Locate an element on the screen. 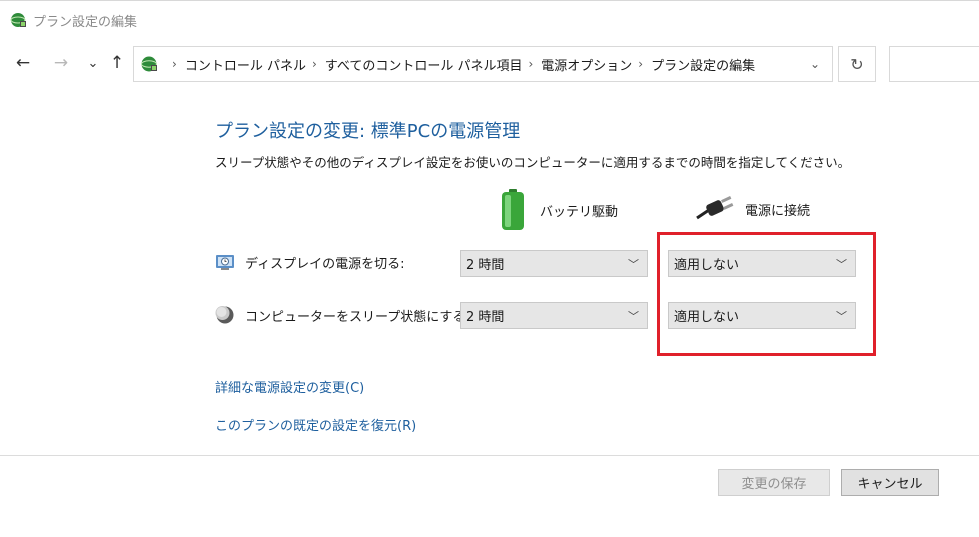 The height and width of the screenshot is (537, 979). sleep-moon-icon is located at coordinates (224, 315).